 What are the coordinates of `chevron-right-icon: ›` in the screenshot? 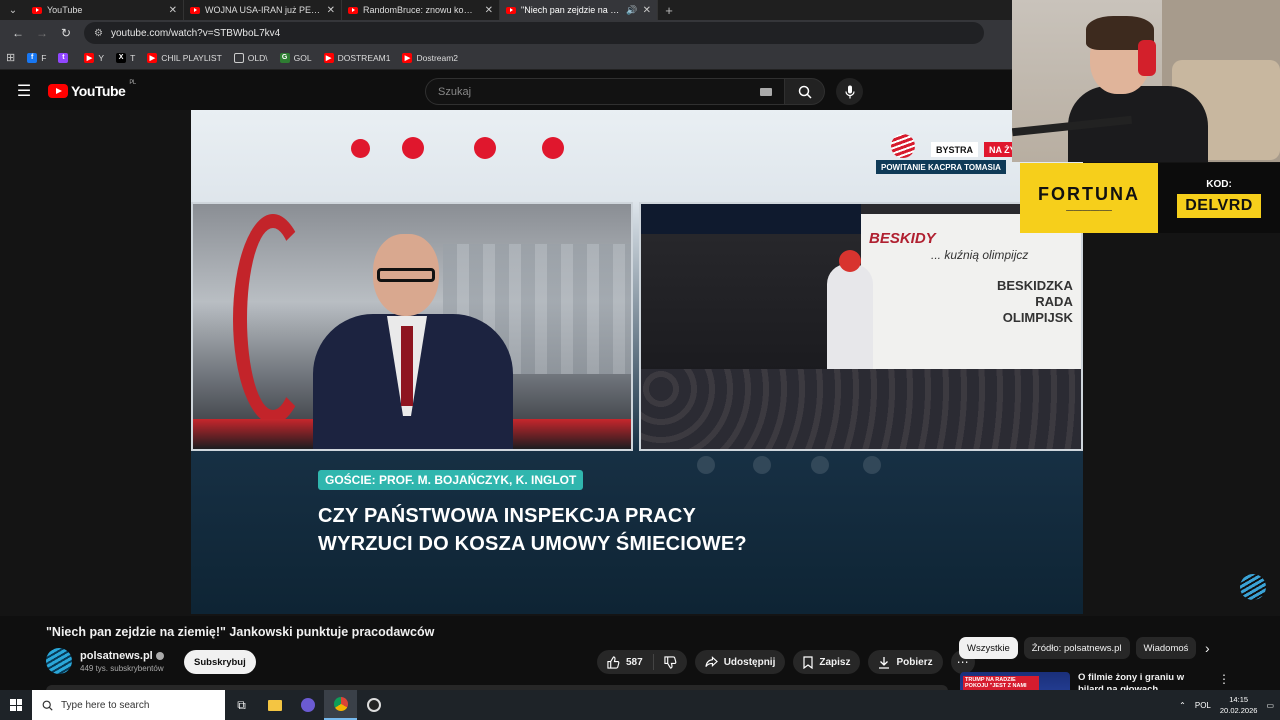 It's located at (1207, 648).